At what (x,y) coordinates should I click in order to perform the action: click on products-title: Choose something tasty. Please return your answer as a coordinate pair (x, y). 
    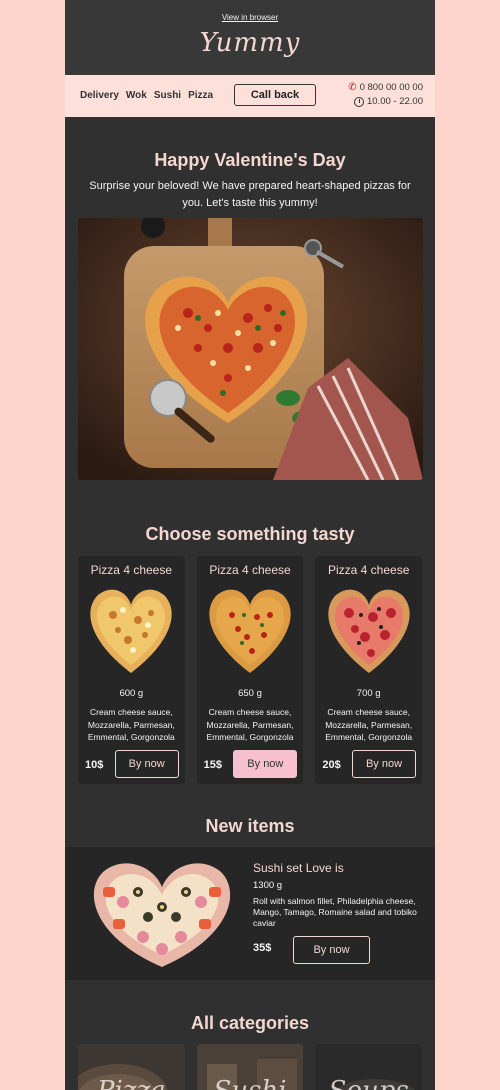
    Looking at the image, I should click on (250, 534).